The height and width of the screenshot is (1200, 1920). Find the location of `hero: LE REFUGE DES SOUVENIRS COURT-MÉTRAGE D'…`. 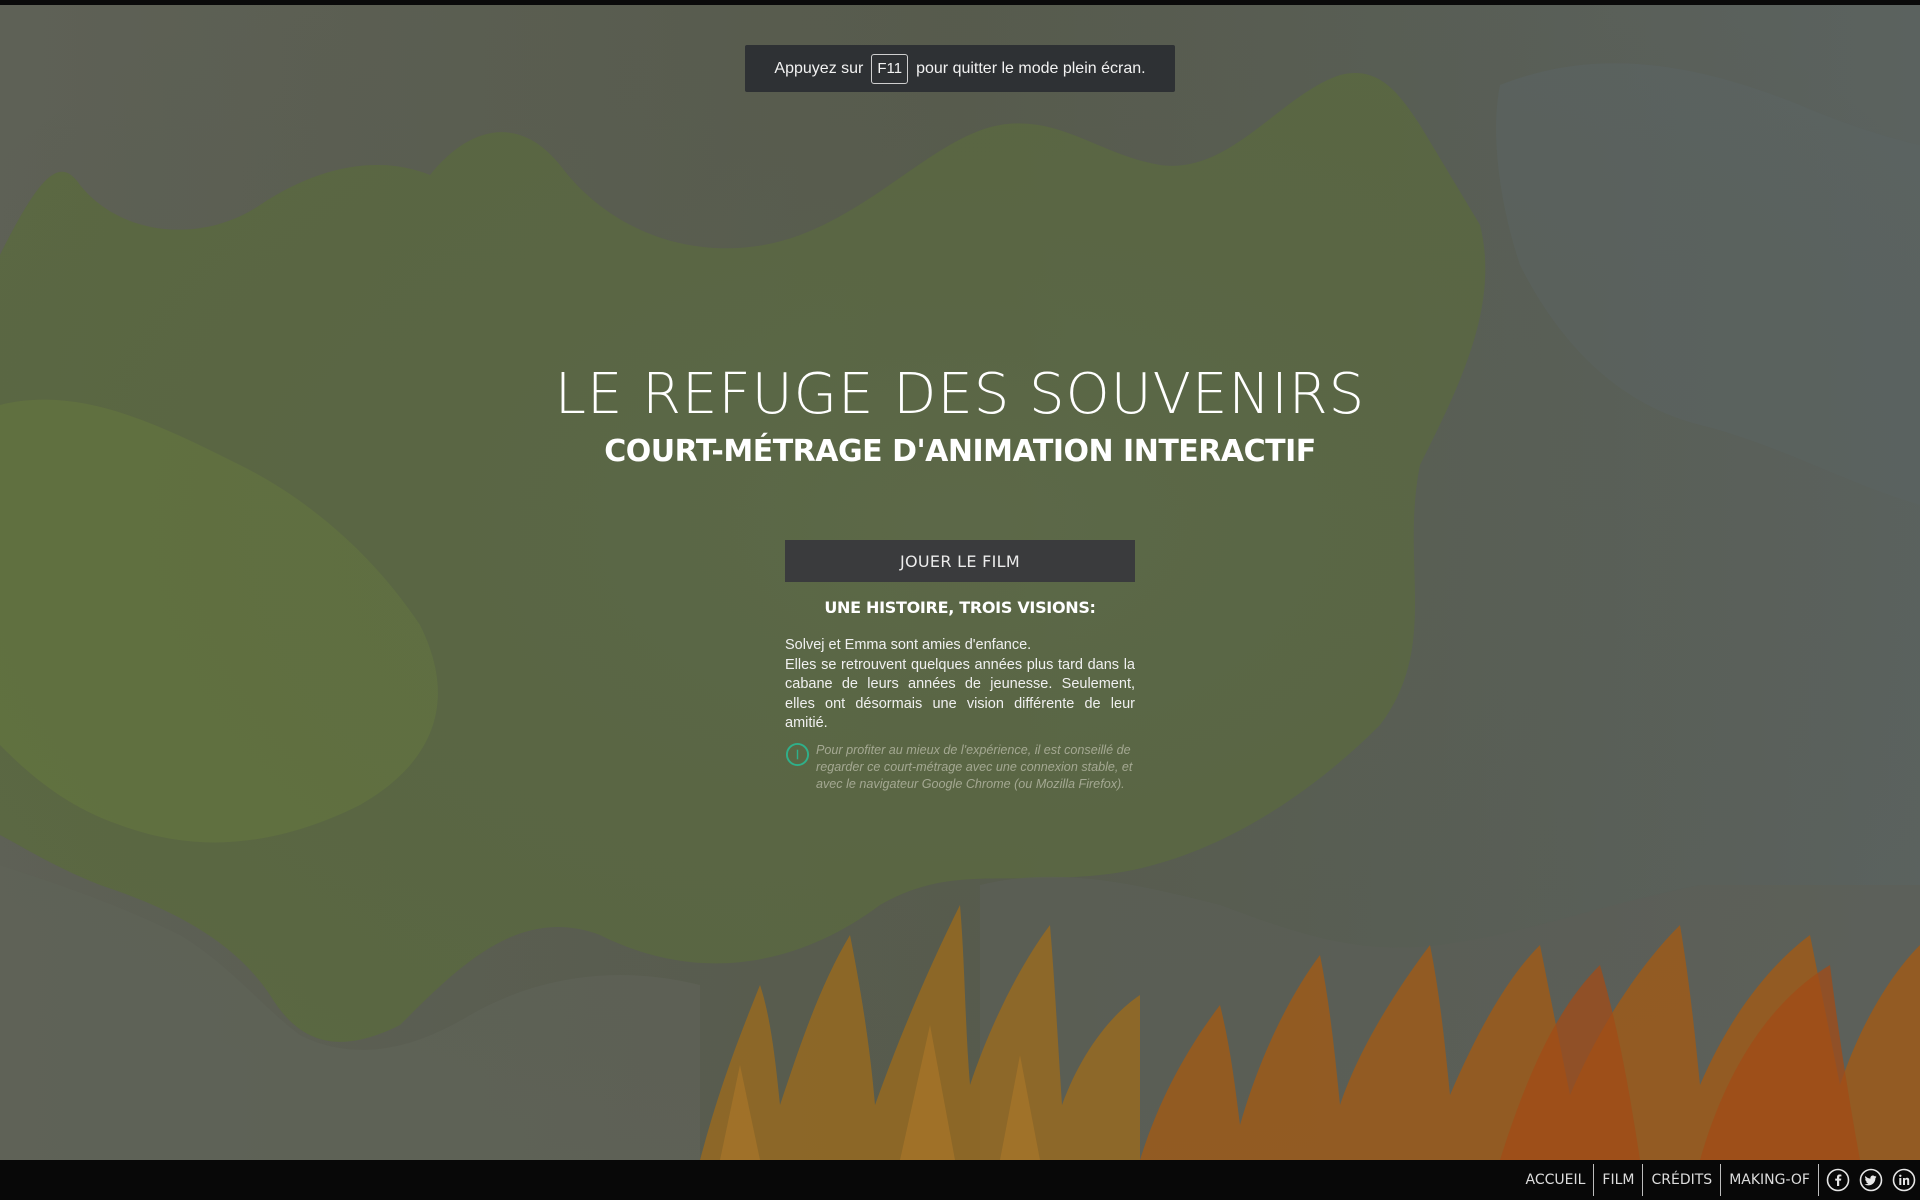

hero: LE REFUGE DES SOUVENIRS COURT-MÉTRAGE D'… is located at coordinates (960, 415).